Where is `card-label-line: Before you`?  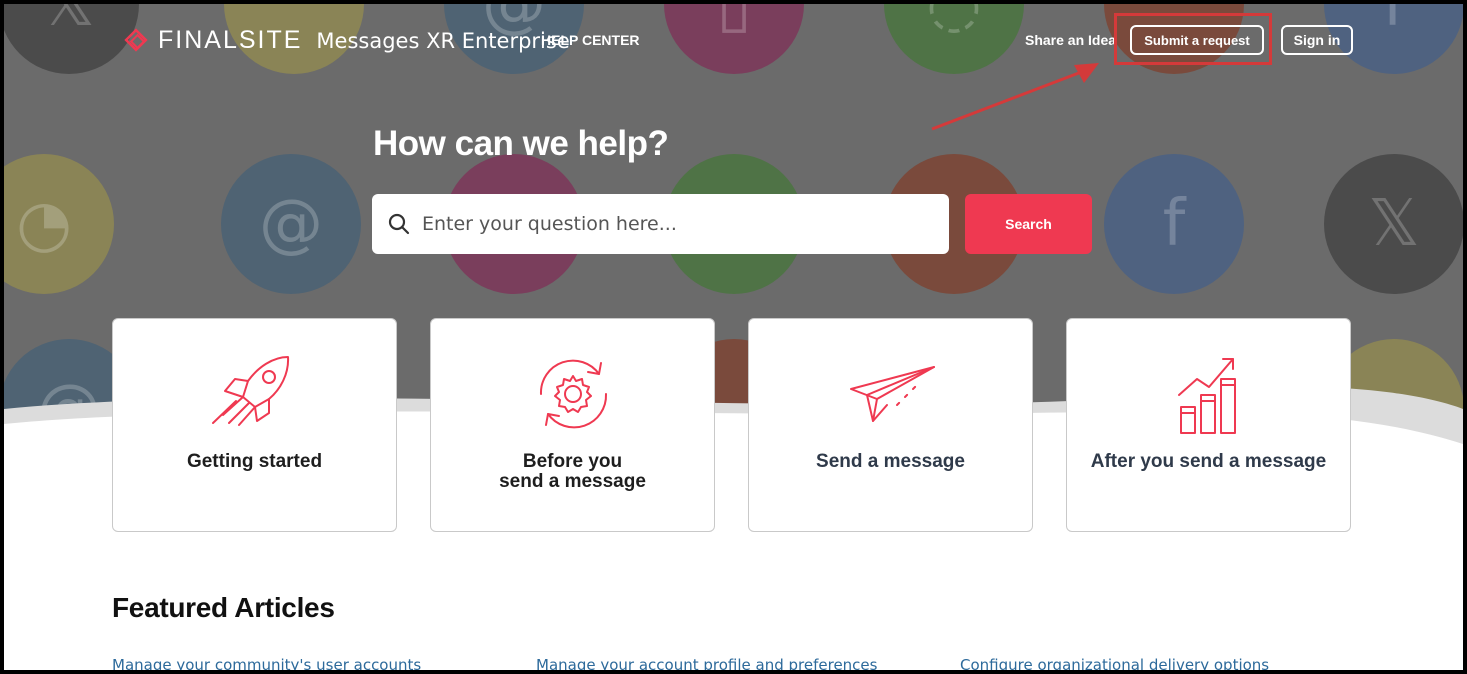
card-label-line: Before you is located at coordinates (572, 461).